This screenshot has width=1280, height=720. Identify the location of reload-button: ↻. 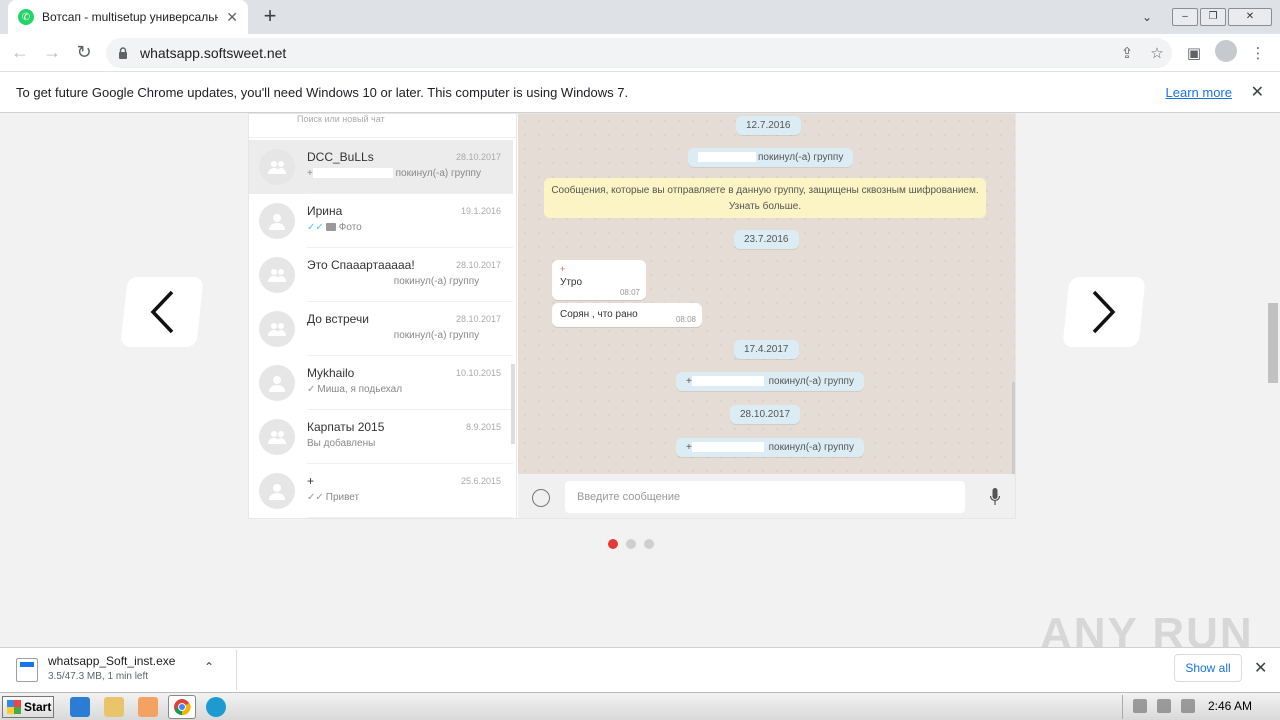
(84, 53).